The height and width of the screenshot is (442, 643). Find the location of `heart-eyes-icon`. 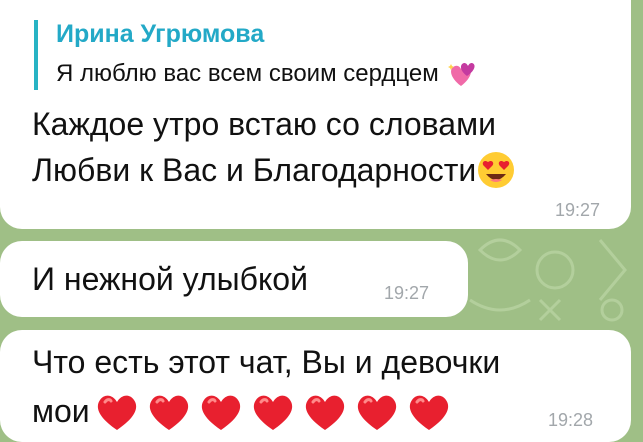

heart-eyes-icon is located at coordinates (496, 170).